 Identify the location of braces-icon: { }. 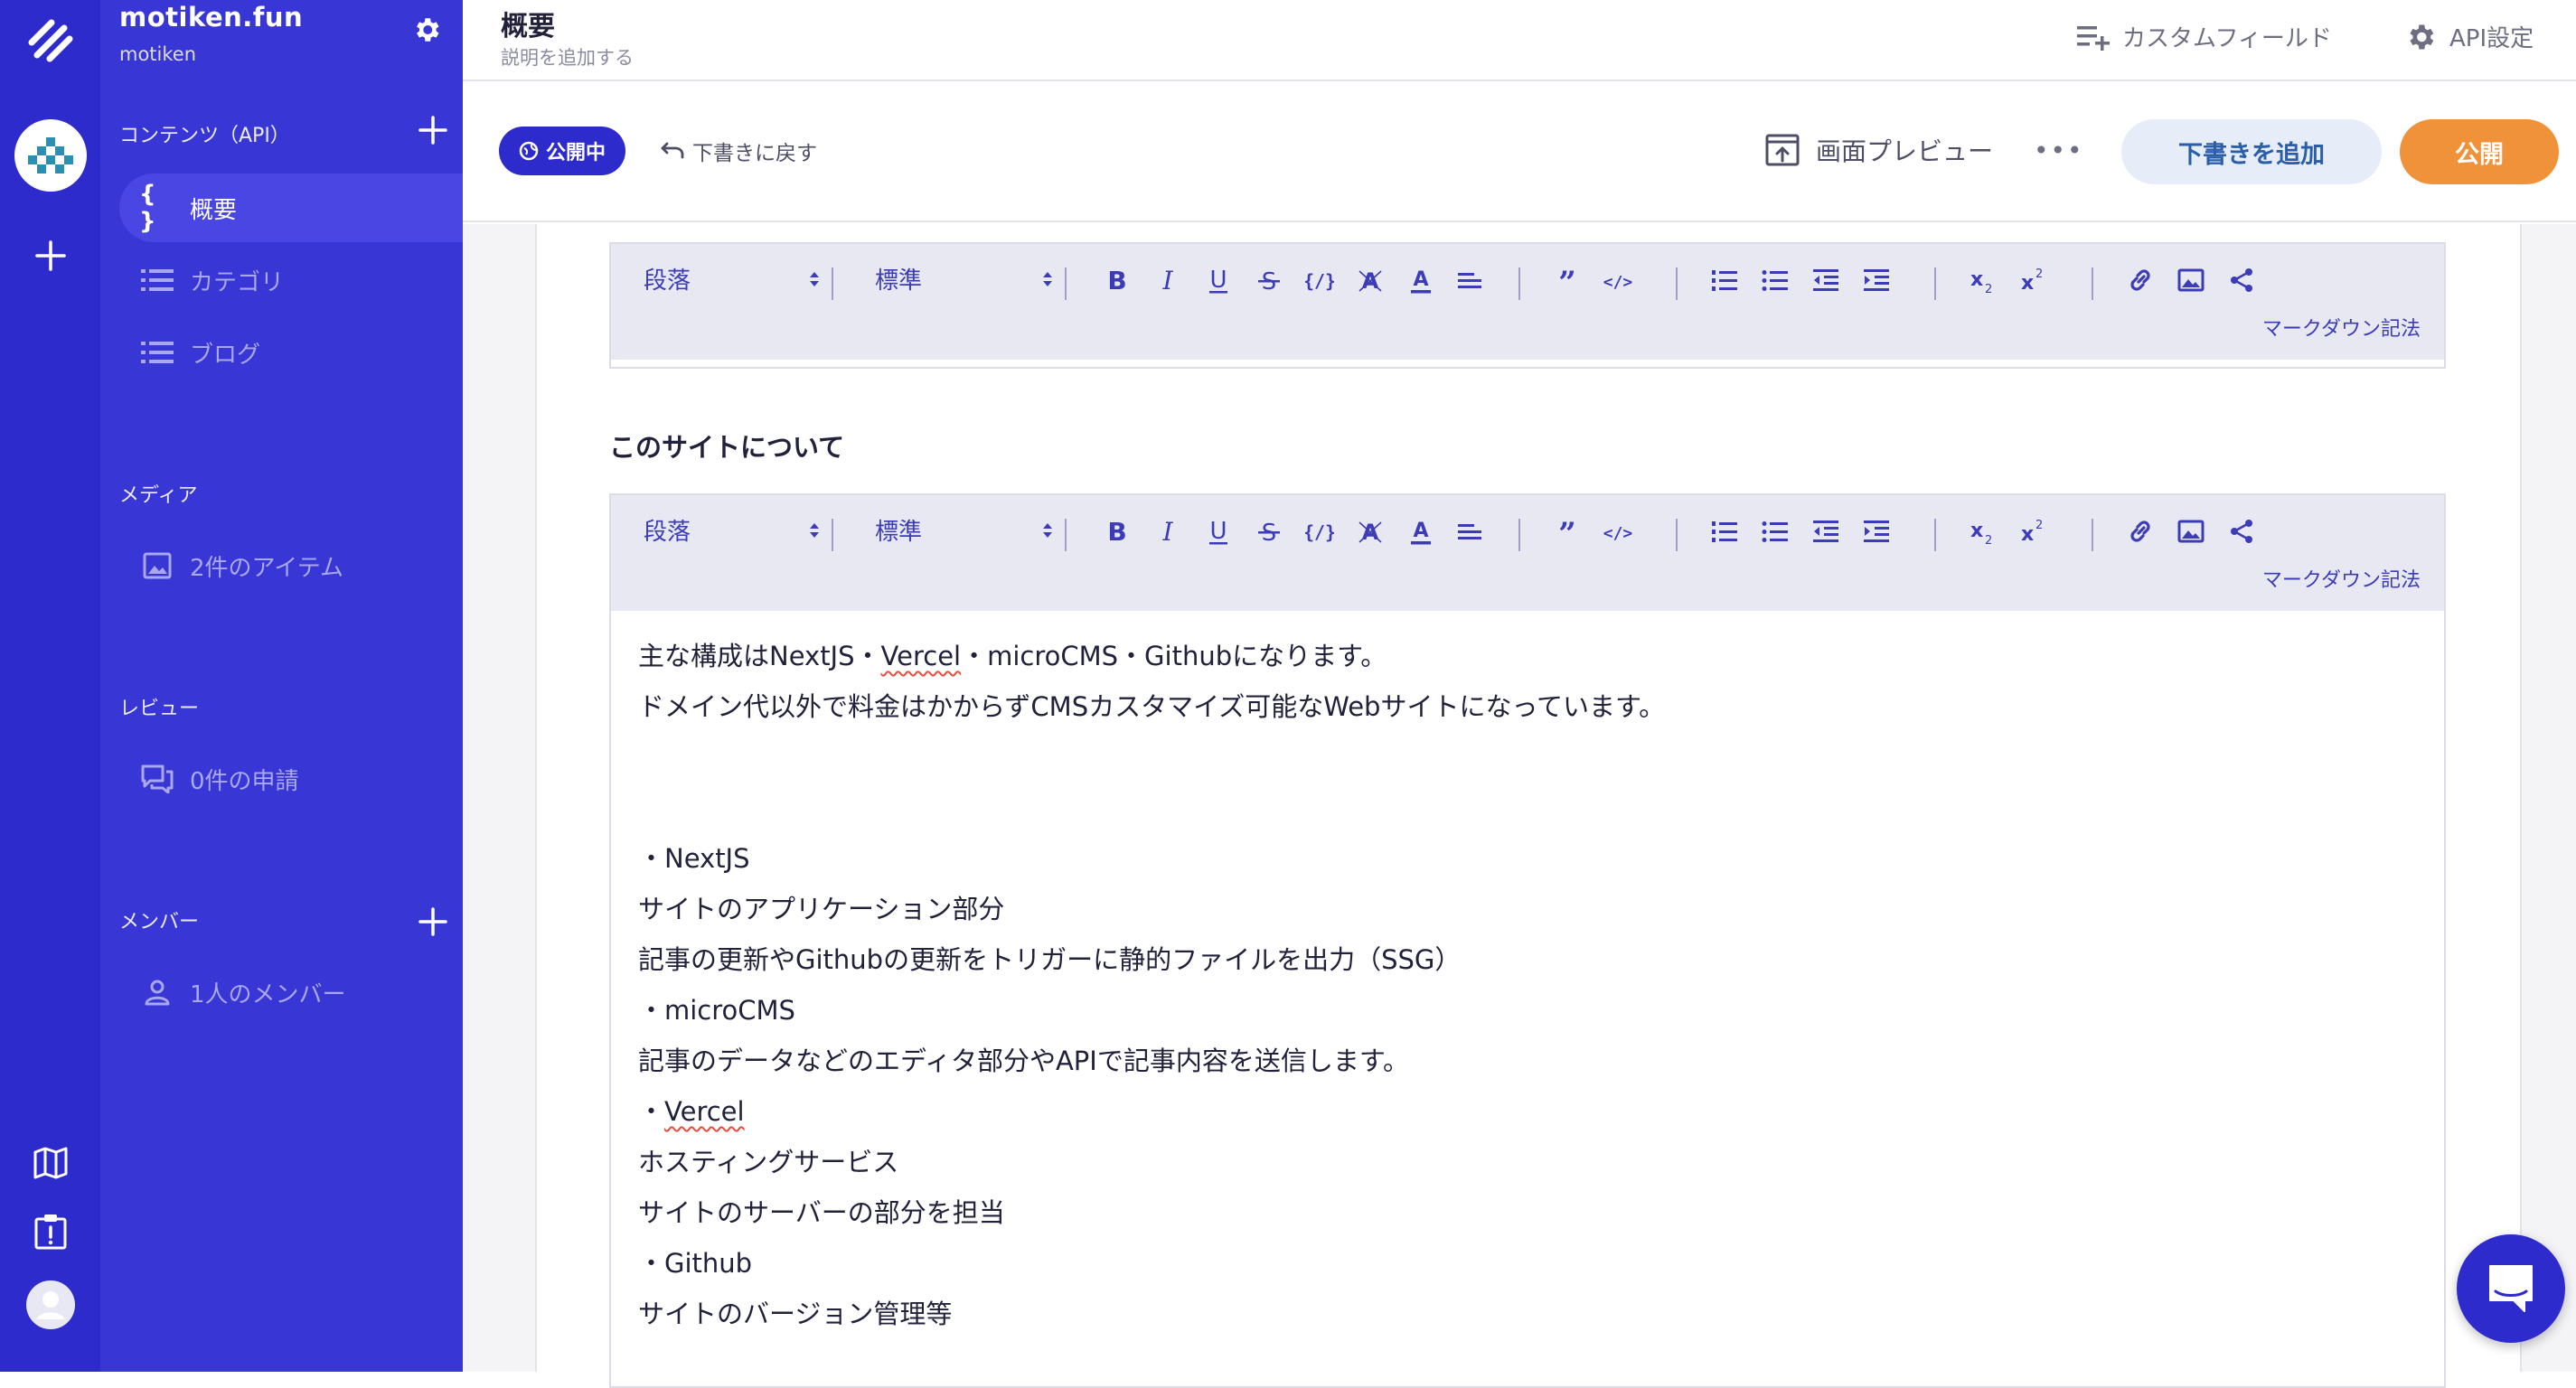
(148, 208).